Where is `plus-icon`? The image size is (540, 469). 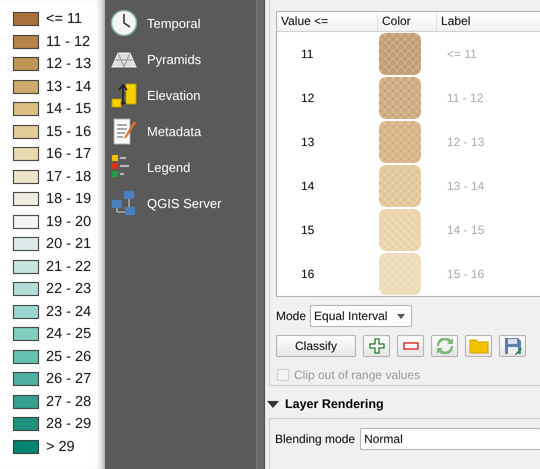
plus-icon is located at coordinates (376, 346).